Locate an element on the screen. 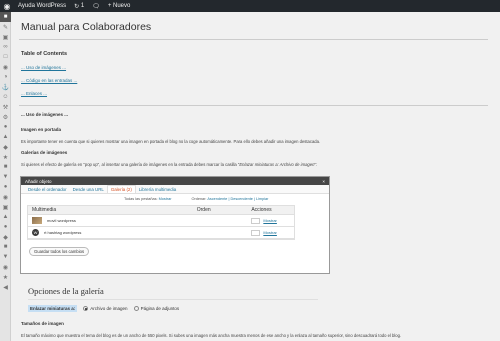  radio-selected-icon is located at coordinates (86, 309).